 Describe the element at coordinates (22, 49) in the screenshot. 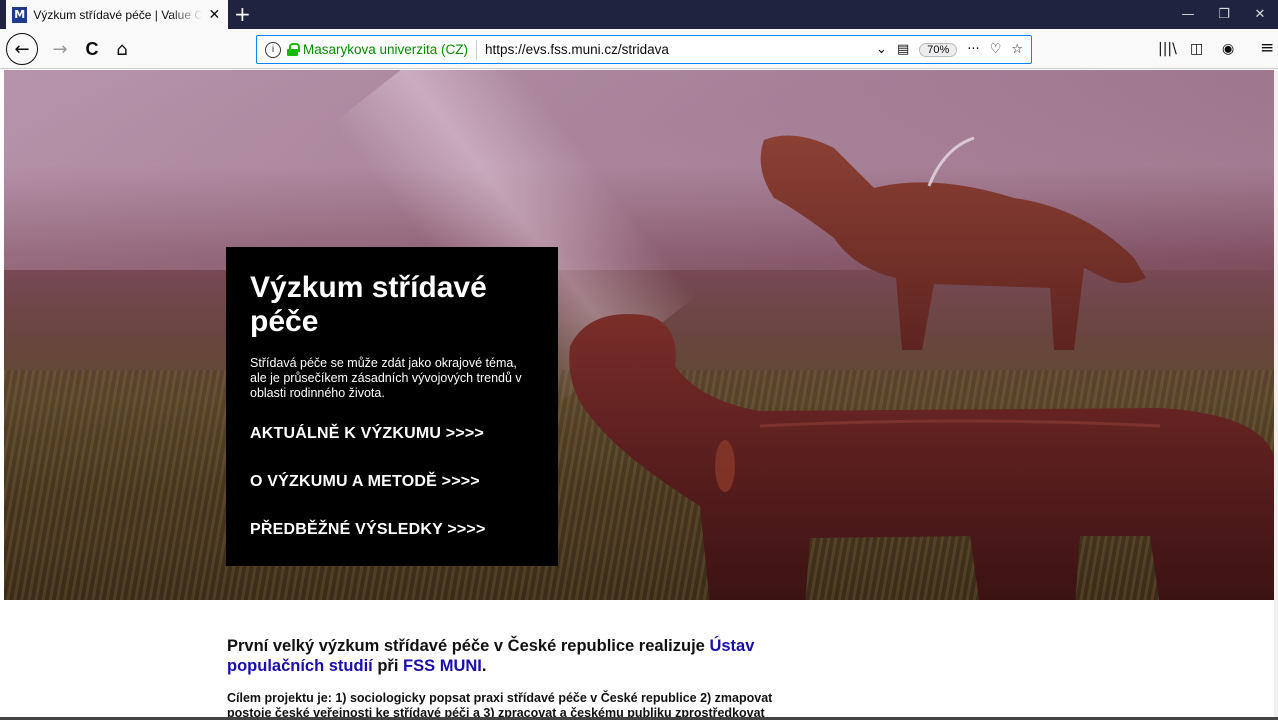

I see `back-button: ←` at that location.